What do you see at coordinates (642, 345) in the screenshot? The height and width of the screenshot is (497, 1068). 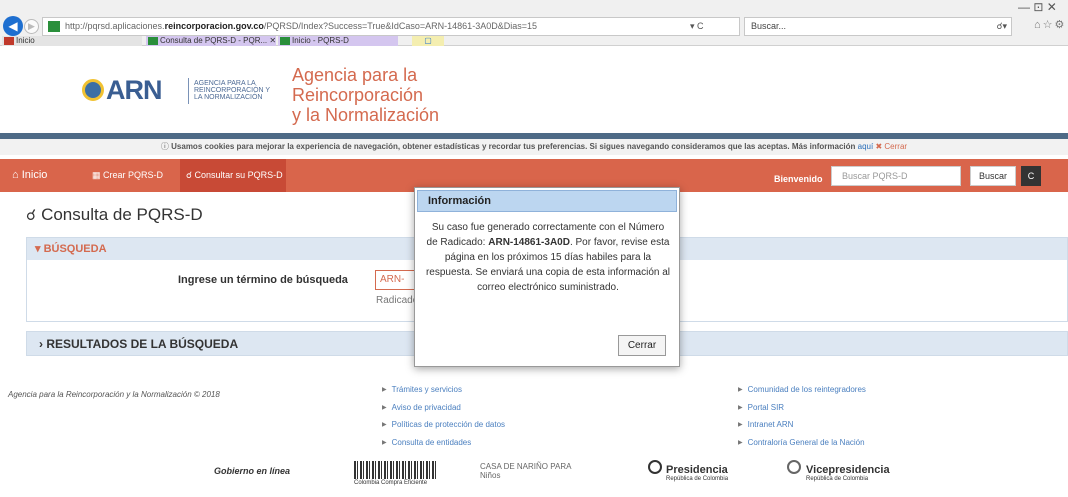 I see `dialog-close-button: Cerrar` at bounding box center [642, 345].